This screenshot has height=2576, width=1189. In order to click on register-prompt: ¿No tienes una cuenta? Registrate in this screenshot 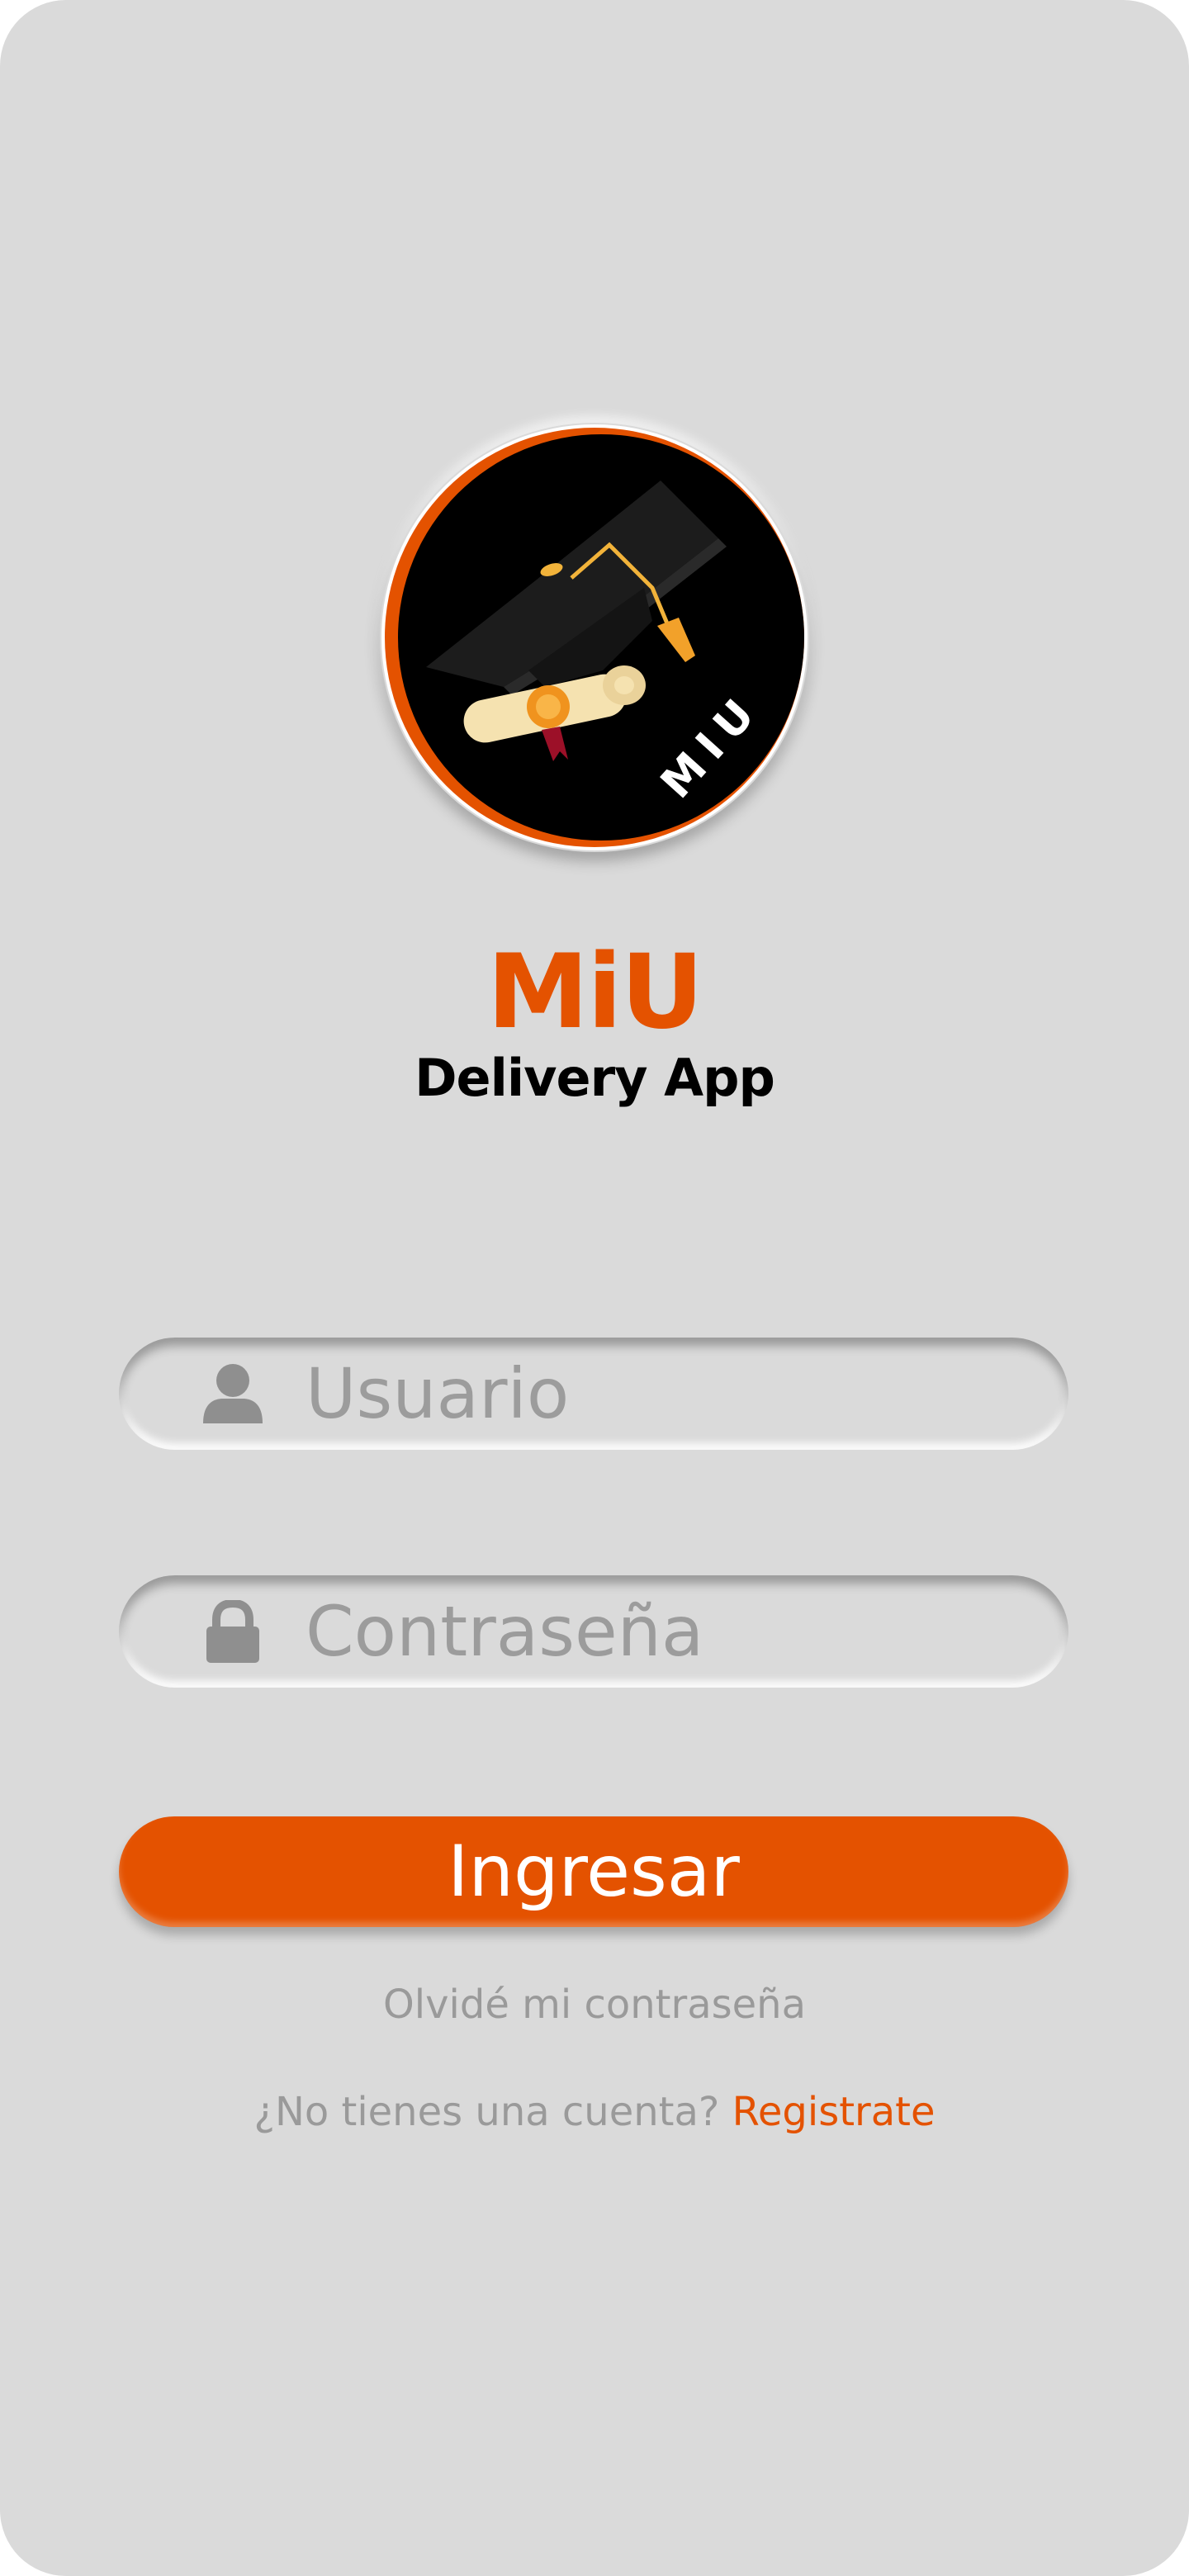, I will do `click(594, 2112)`.